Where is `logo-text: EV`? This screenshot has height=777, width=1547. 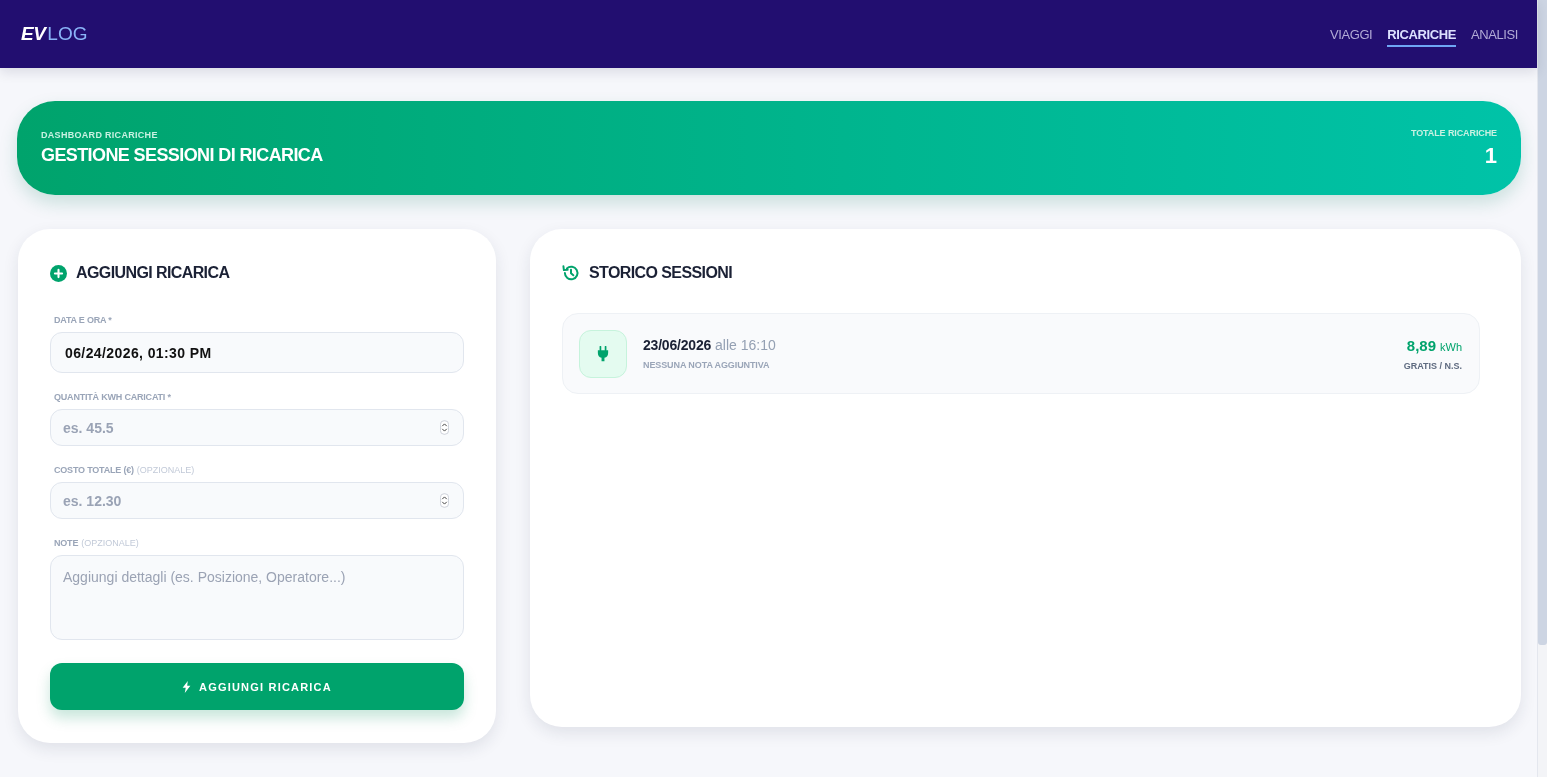 logo-text: EV is located at coordinates (33, 34).